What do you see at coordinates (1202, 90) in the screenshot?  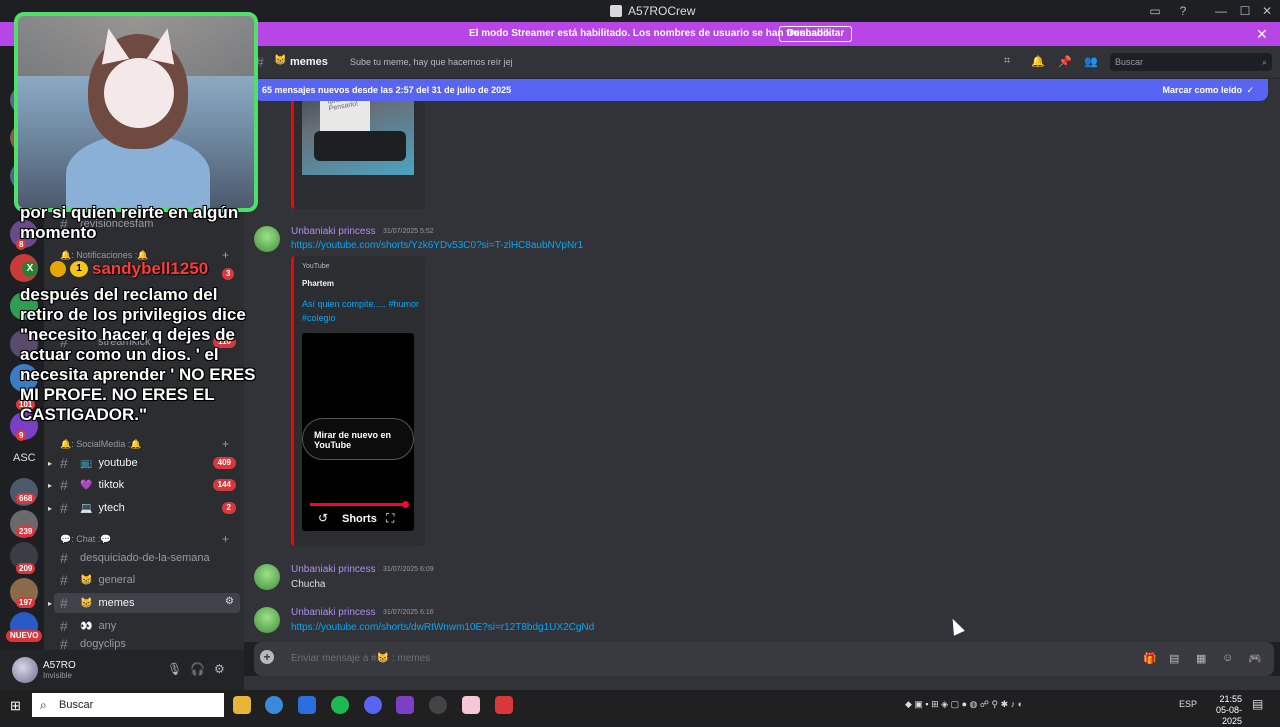 I see `mark-as-read-button: Marcar como leído` at bounding box center [1202, 90].